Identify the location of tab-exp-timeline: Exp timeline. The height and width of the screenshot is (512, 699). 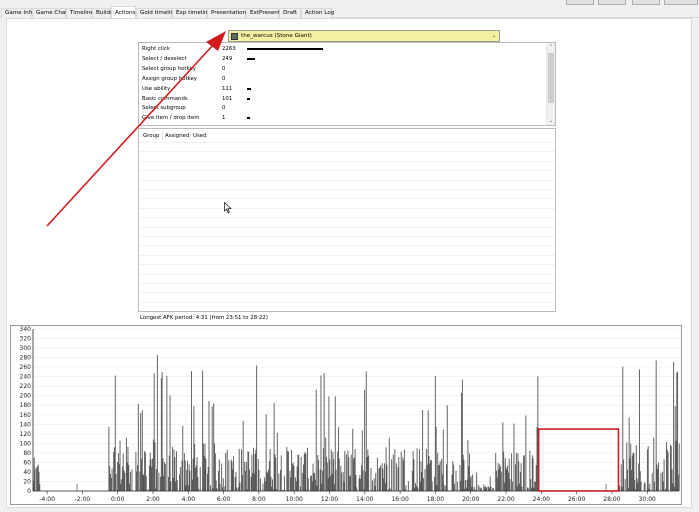
(191, 13).